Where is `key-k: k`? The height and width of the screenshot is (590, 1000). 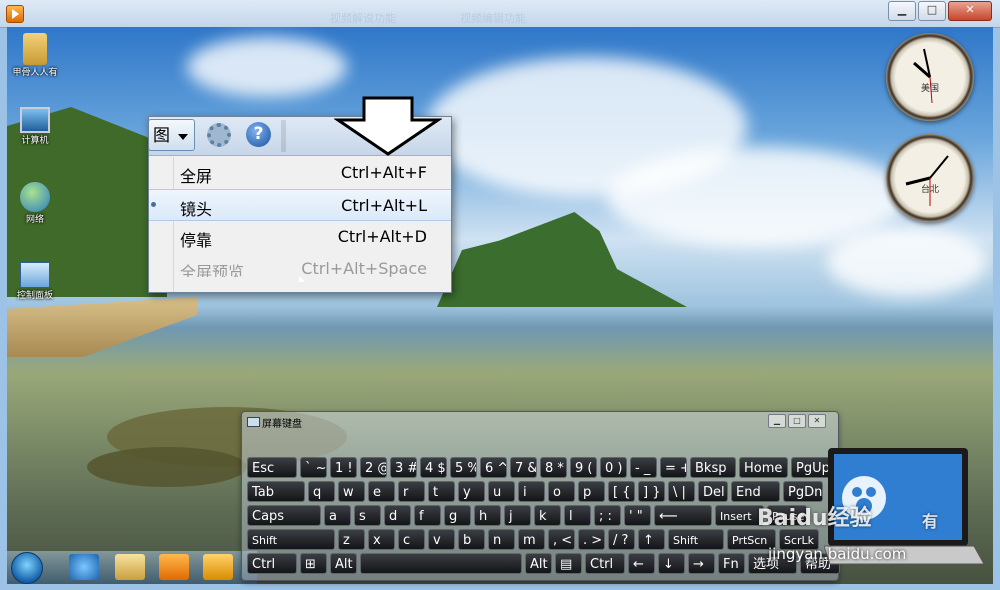 key-k: k is located at coordinates (547, 515).